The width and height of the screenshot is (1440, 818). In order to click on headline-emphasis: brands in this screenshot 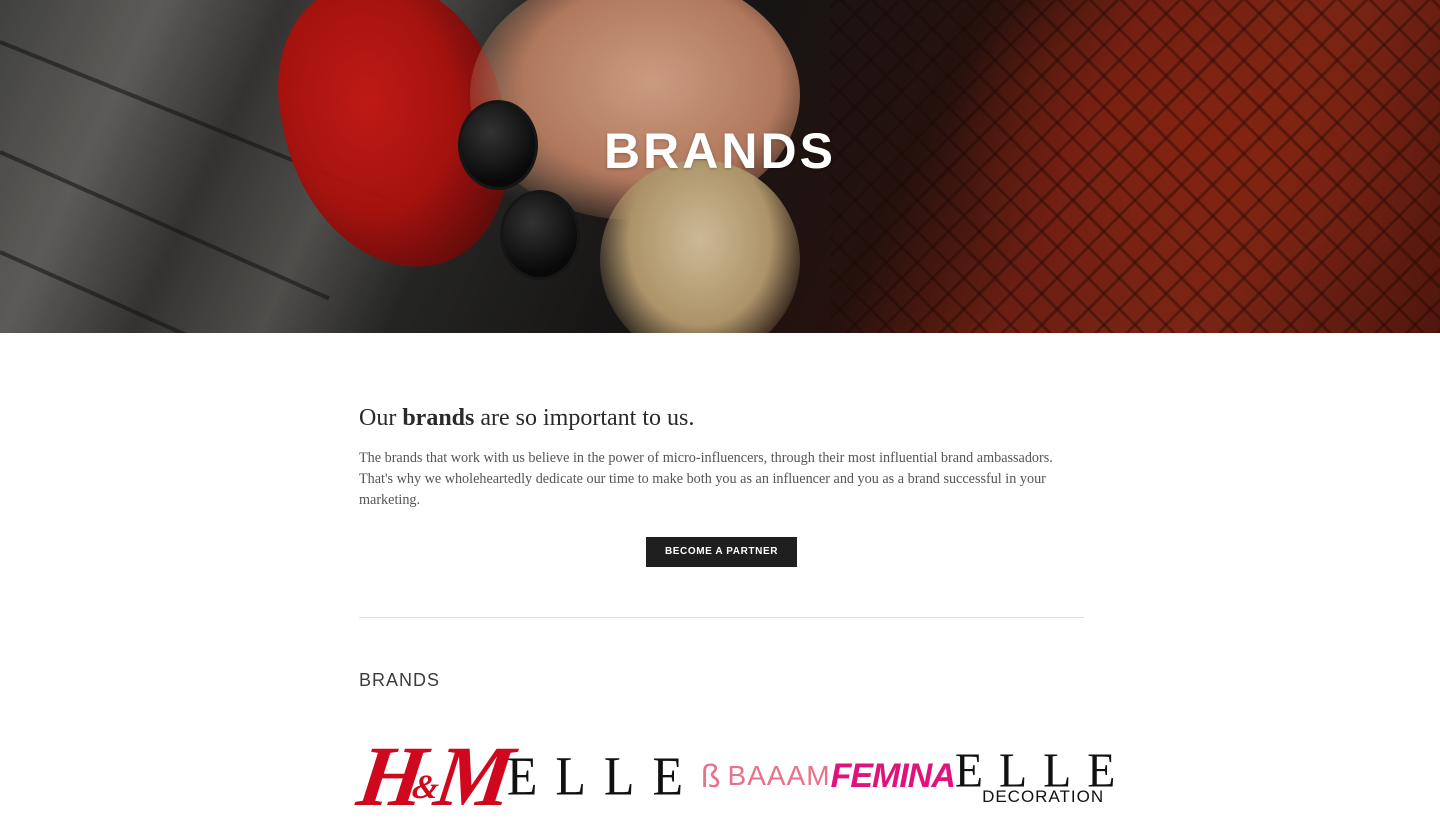, I will do `click(438, 418)`.